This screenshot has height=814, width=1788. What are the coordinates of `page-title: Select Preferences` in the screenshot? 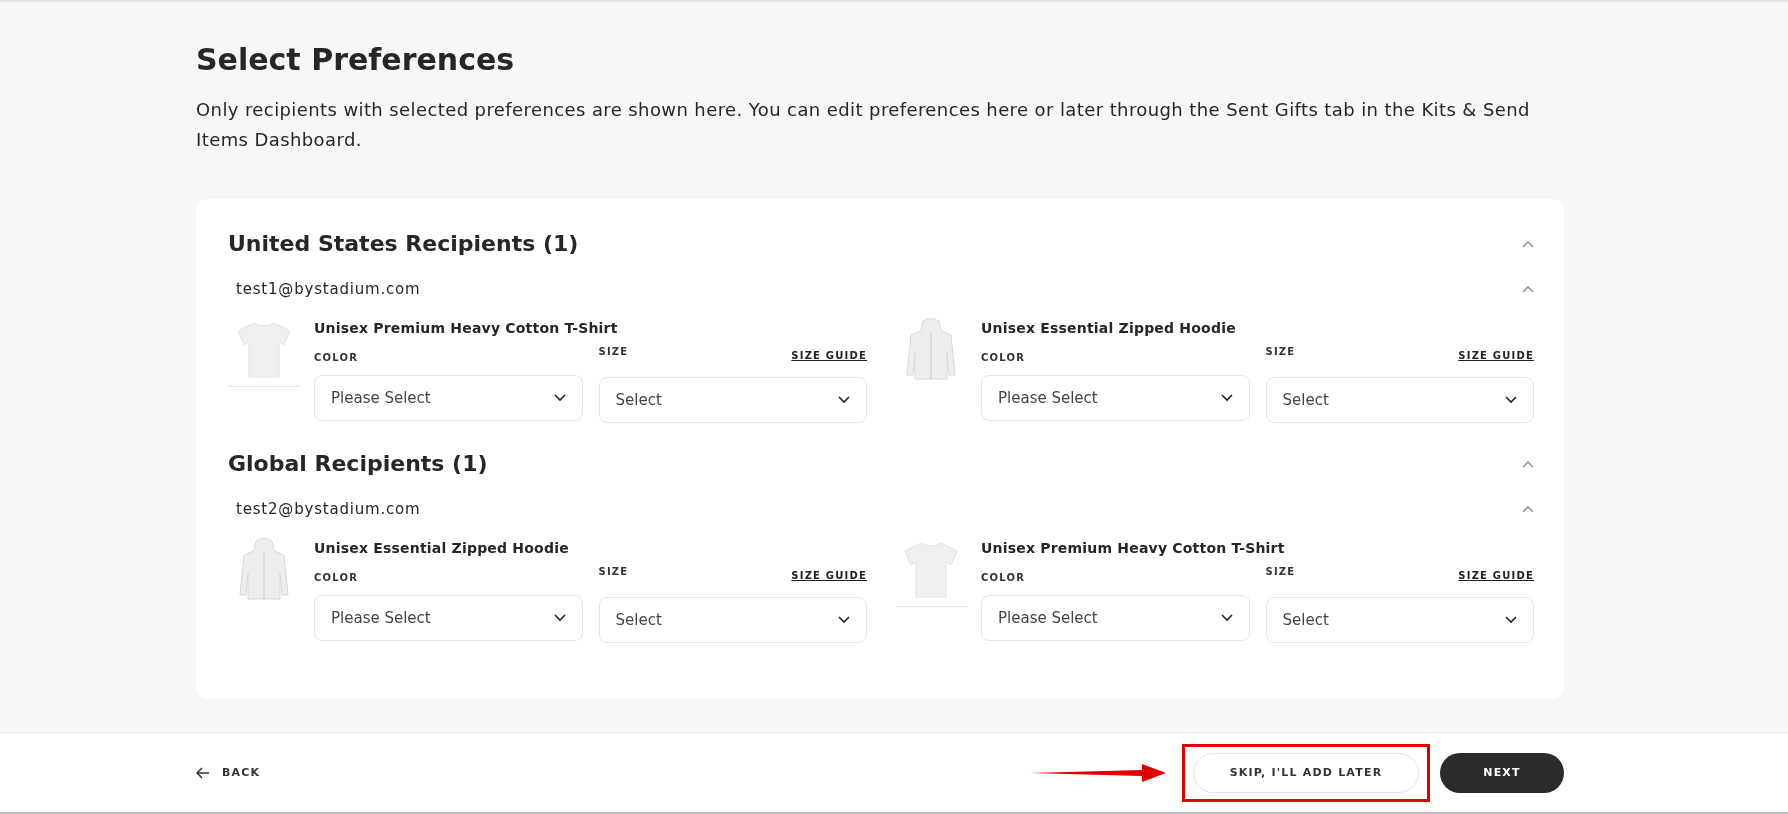 It's located at (356, 59).